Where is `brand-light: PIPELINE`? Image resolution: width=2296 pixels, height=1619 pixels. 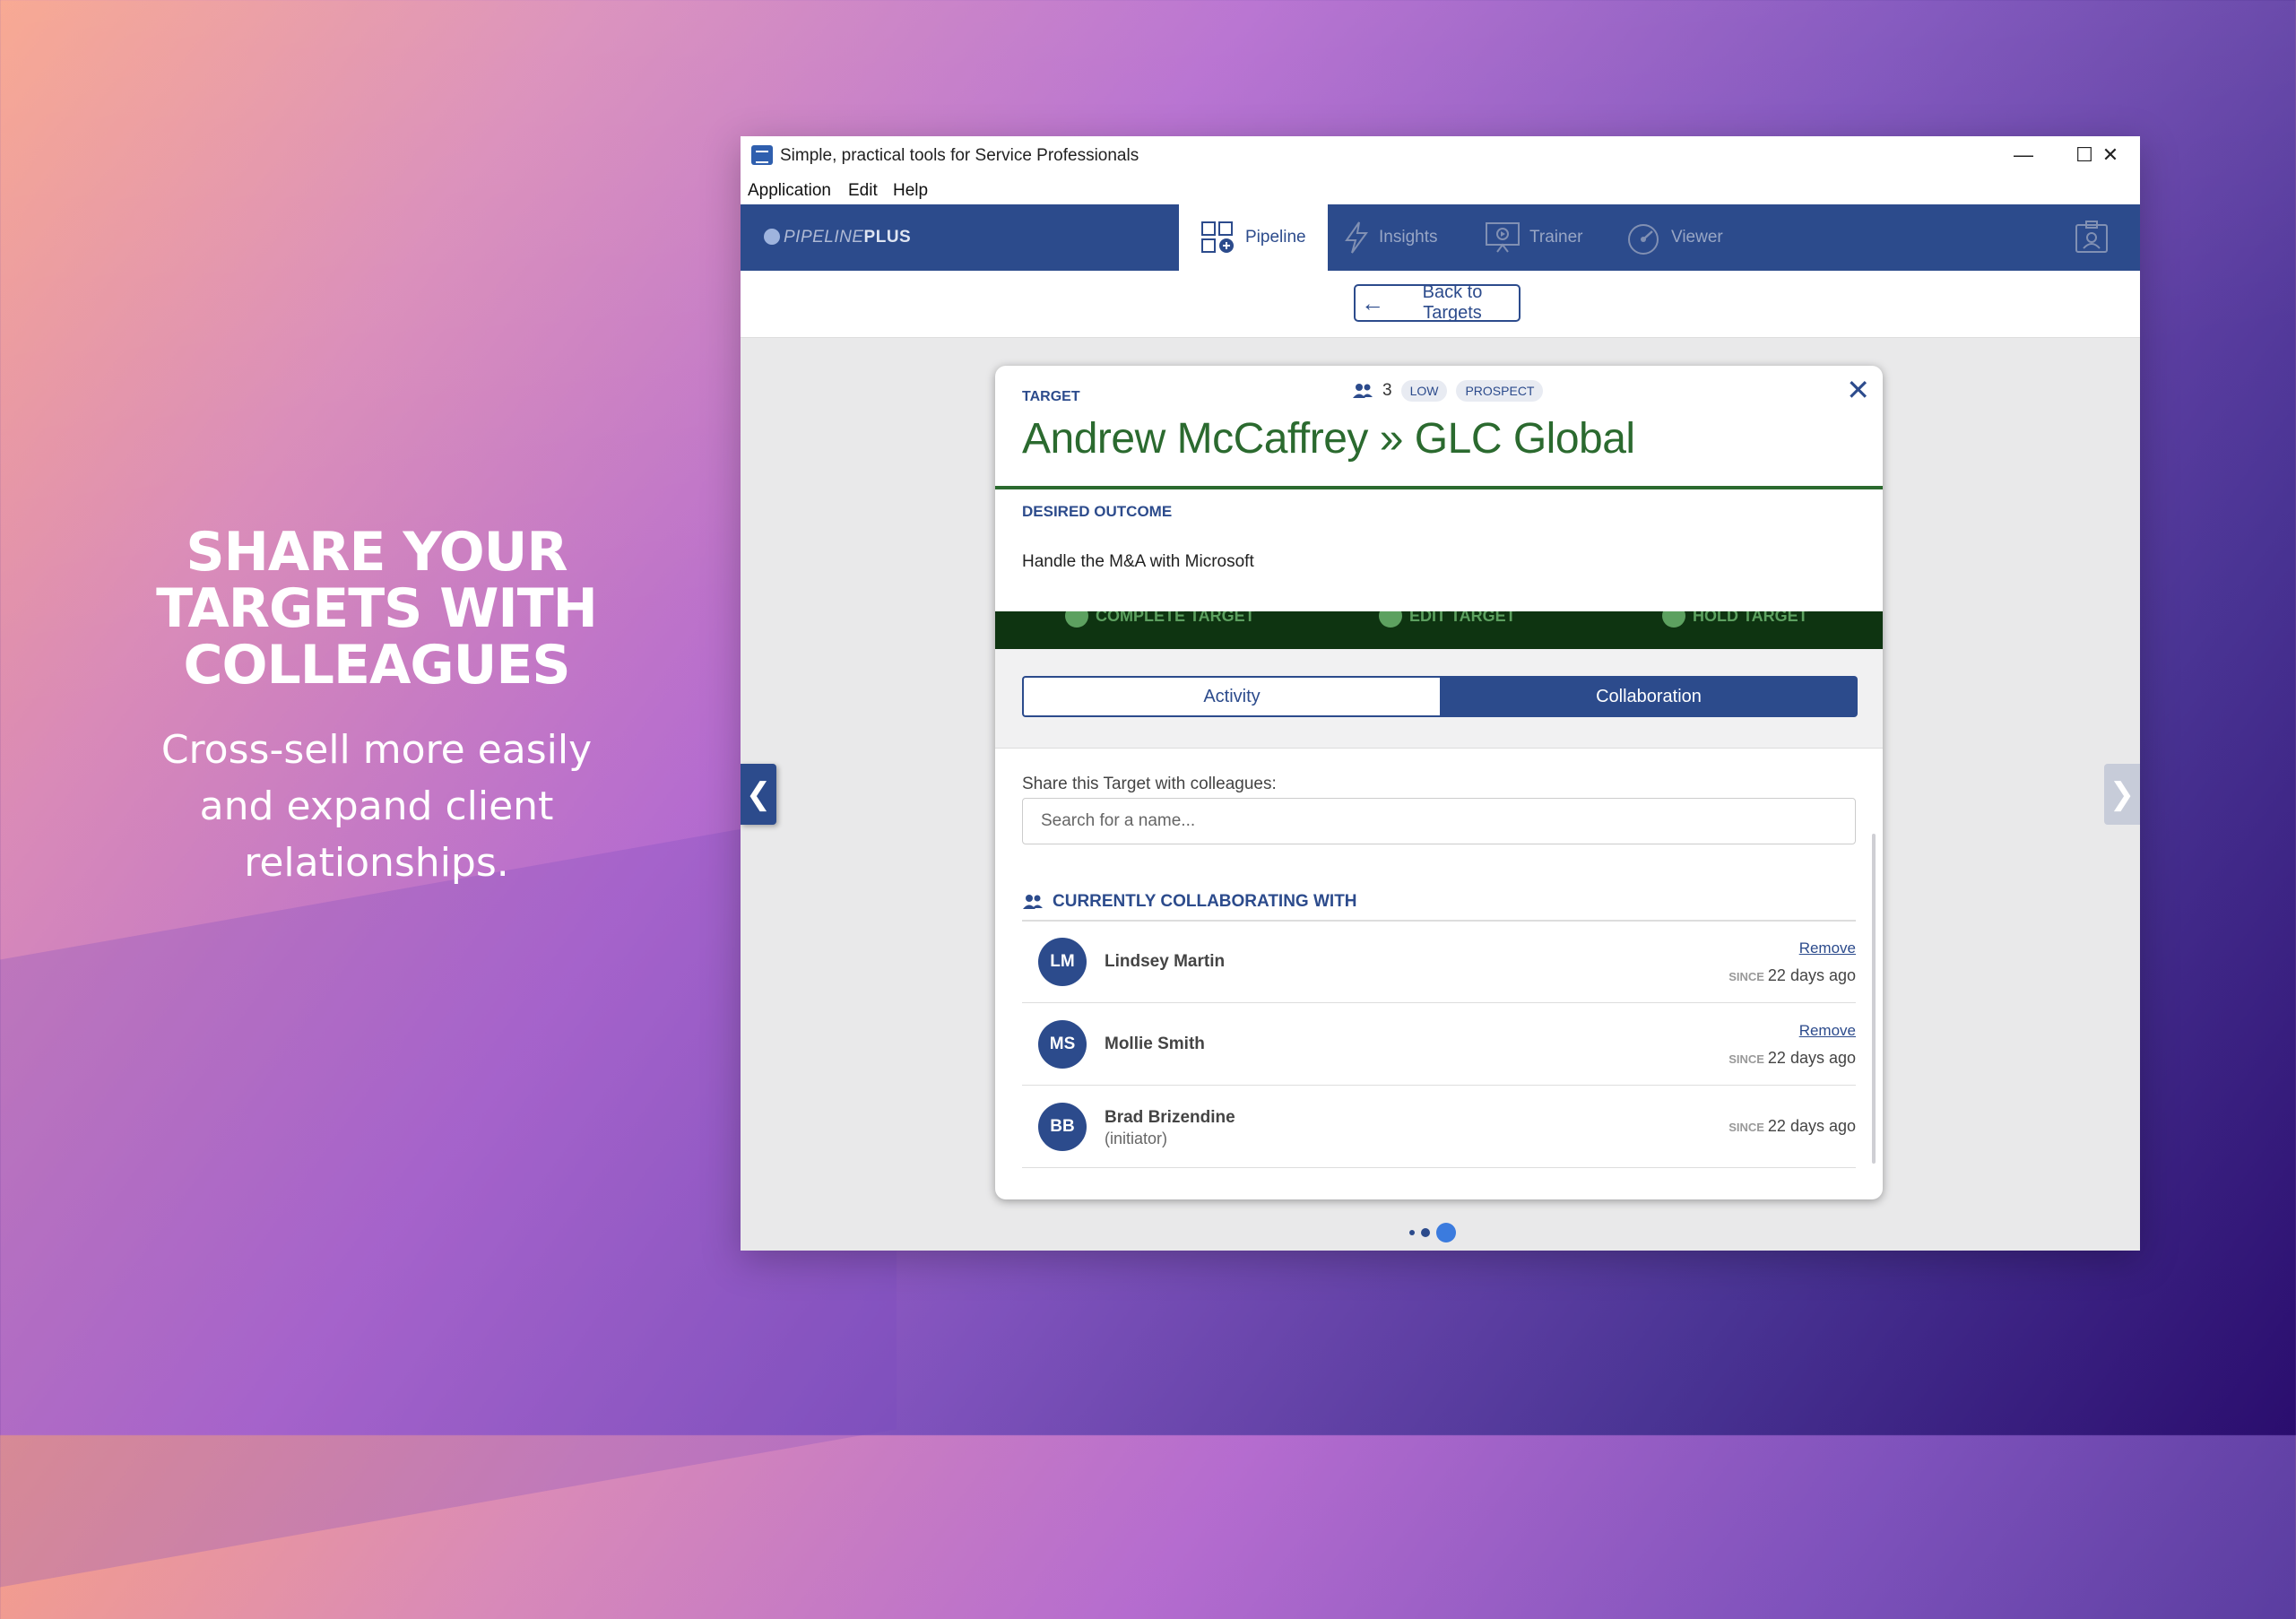
brand-light: PIPELINE is located at coordinates (824, 237).